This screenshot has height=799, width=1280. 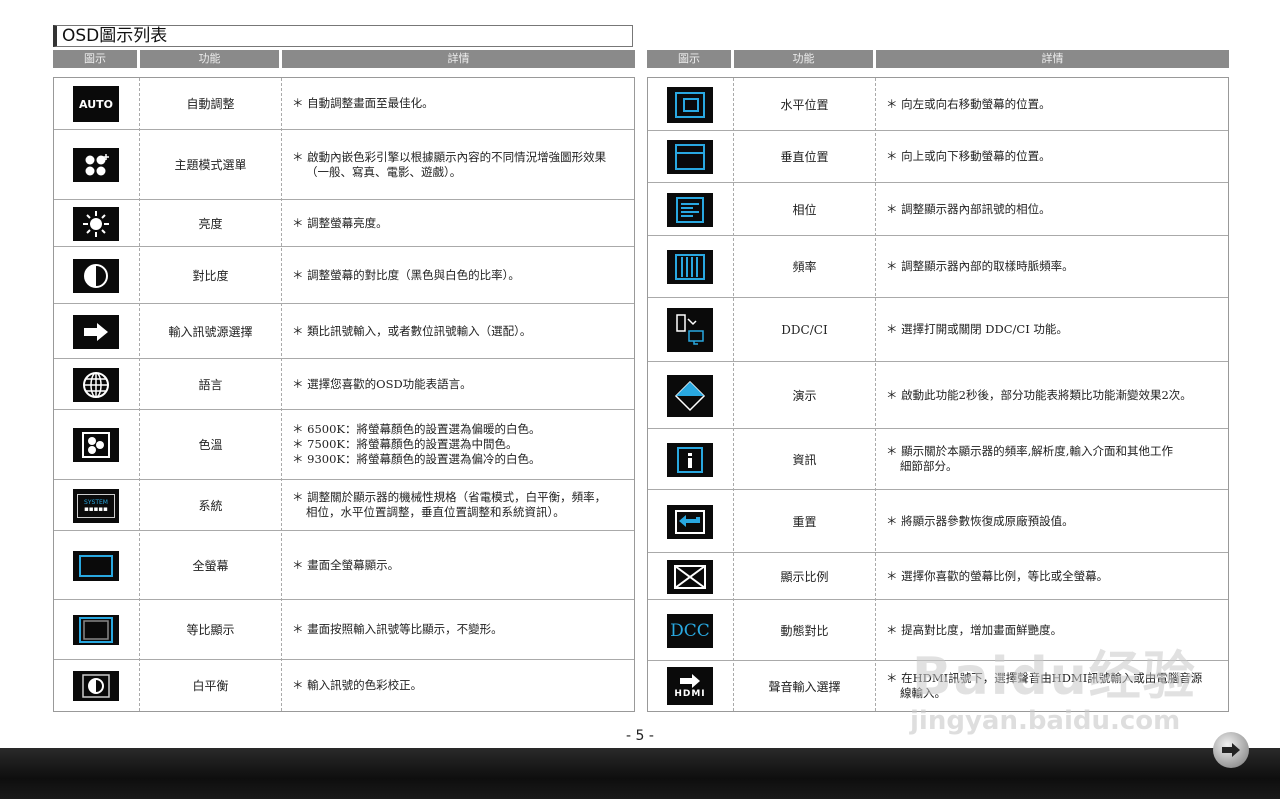 What do you see at coordinates (690, 522) in the screenshot?
I see `reset-icon` at bounding box center [690, 522].